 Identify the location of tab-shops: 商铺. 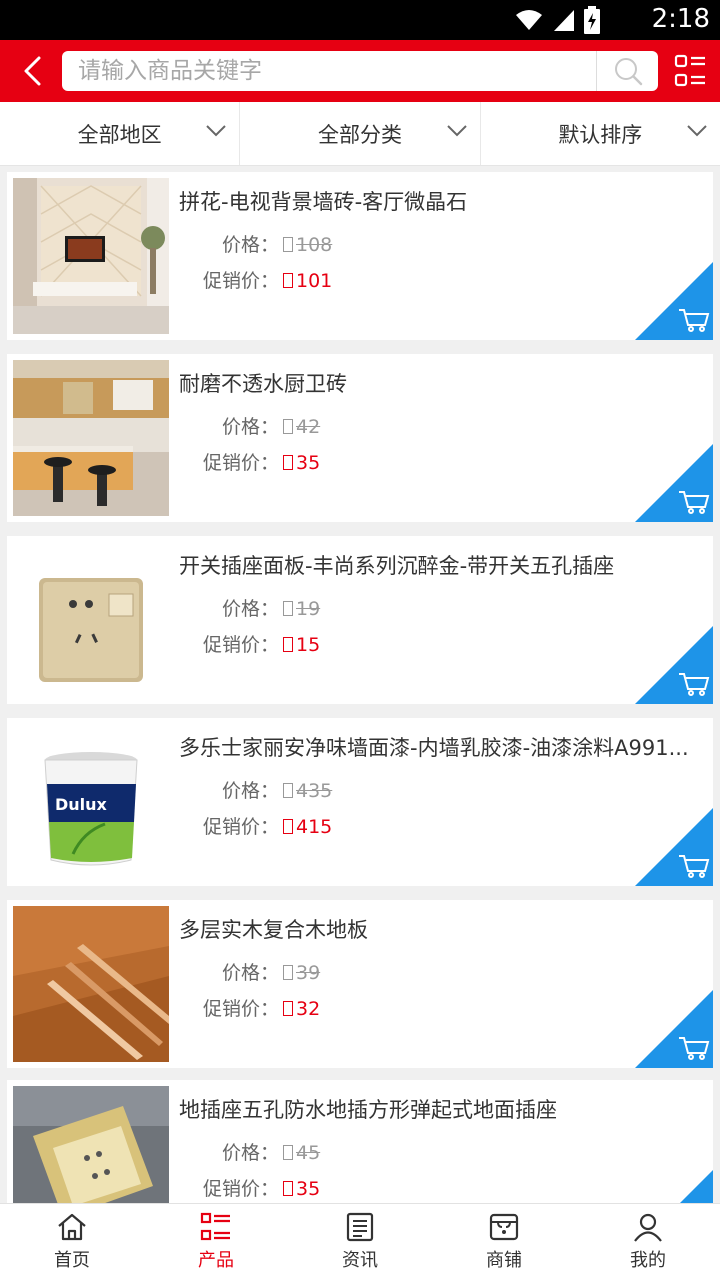
(504, 1242).